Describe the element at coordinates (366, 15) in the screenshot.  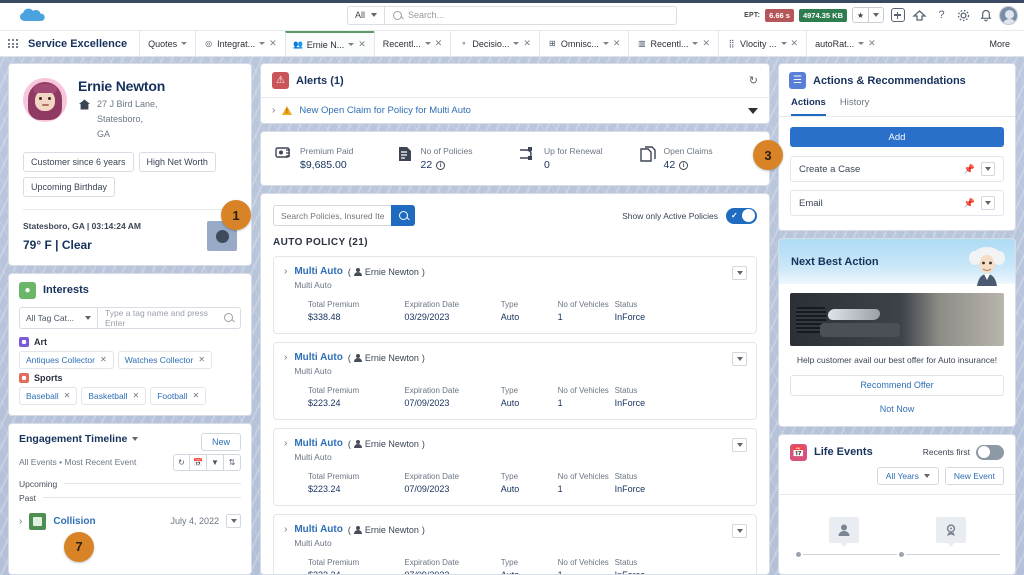
I see `search-scope-select: All` at that location.